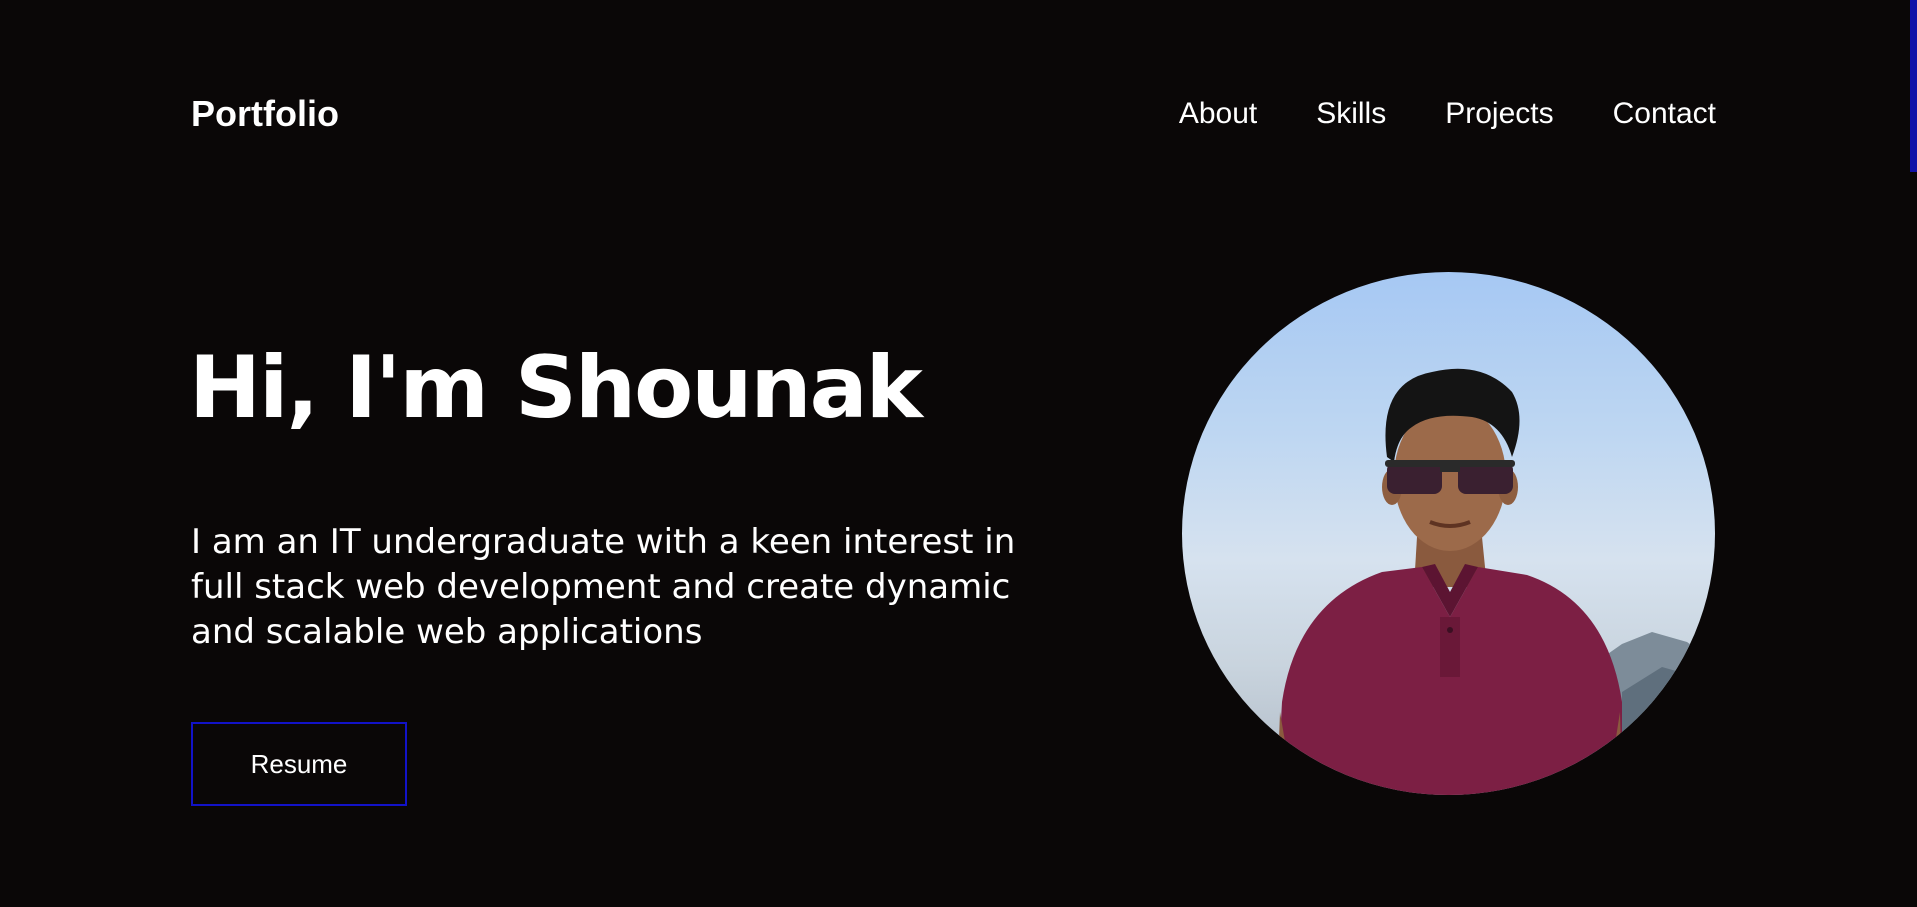 This screenshot has width=1917, height=907. I want to click on nav-projects: Projects, so click(1499, 114).